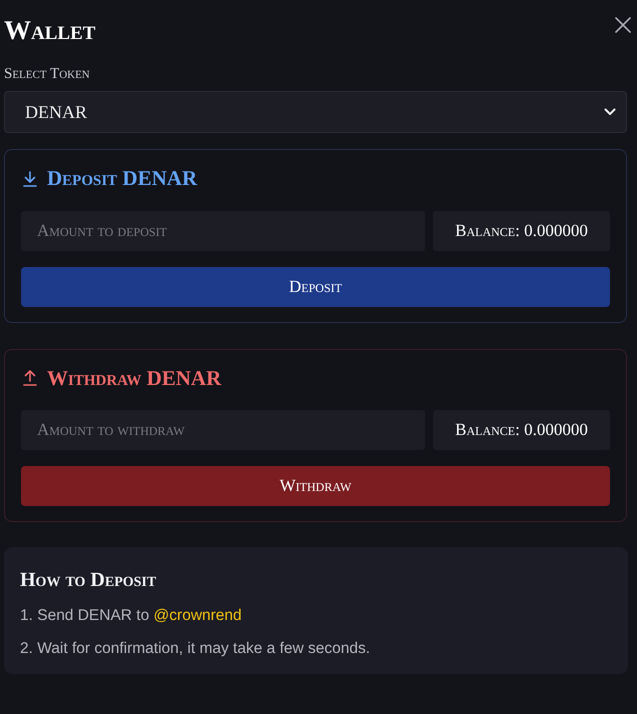 The width and height of the screenshot is (637, 714). Describe the element at coordinates (223, 230) in the screenshot. I see `amount-input: Amount to deposit` at that location.